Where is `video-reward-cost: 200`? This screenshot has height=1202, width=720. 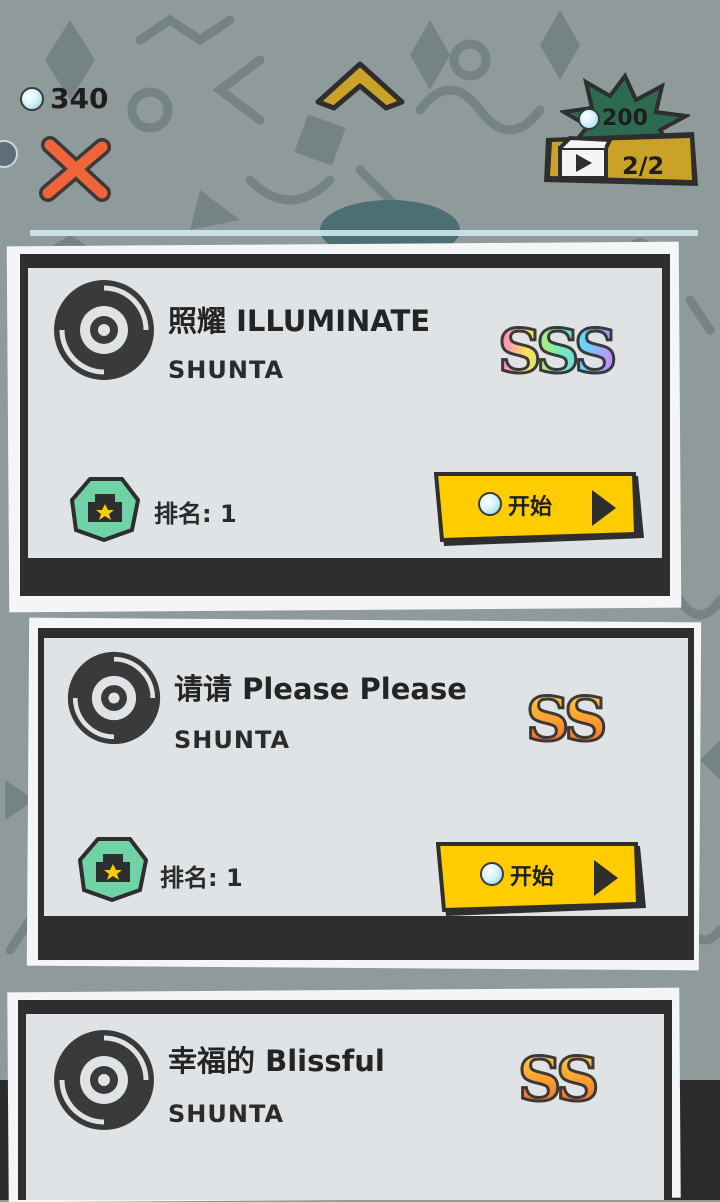
video-reward-cost: 200 is located at coordinates (613, 118).